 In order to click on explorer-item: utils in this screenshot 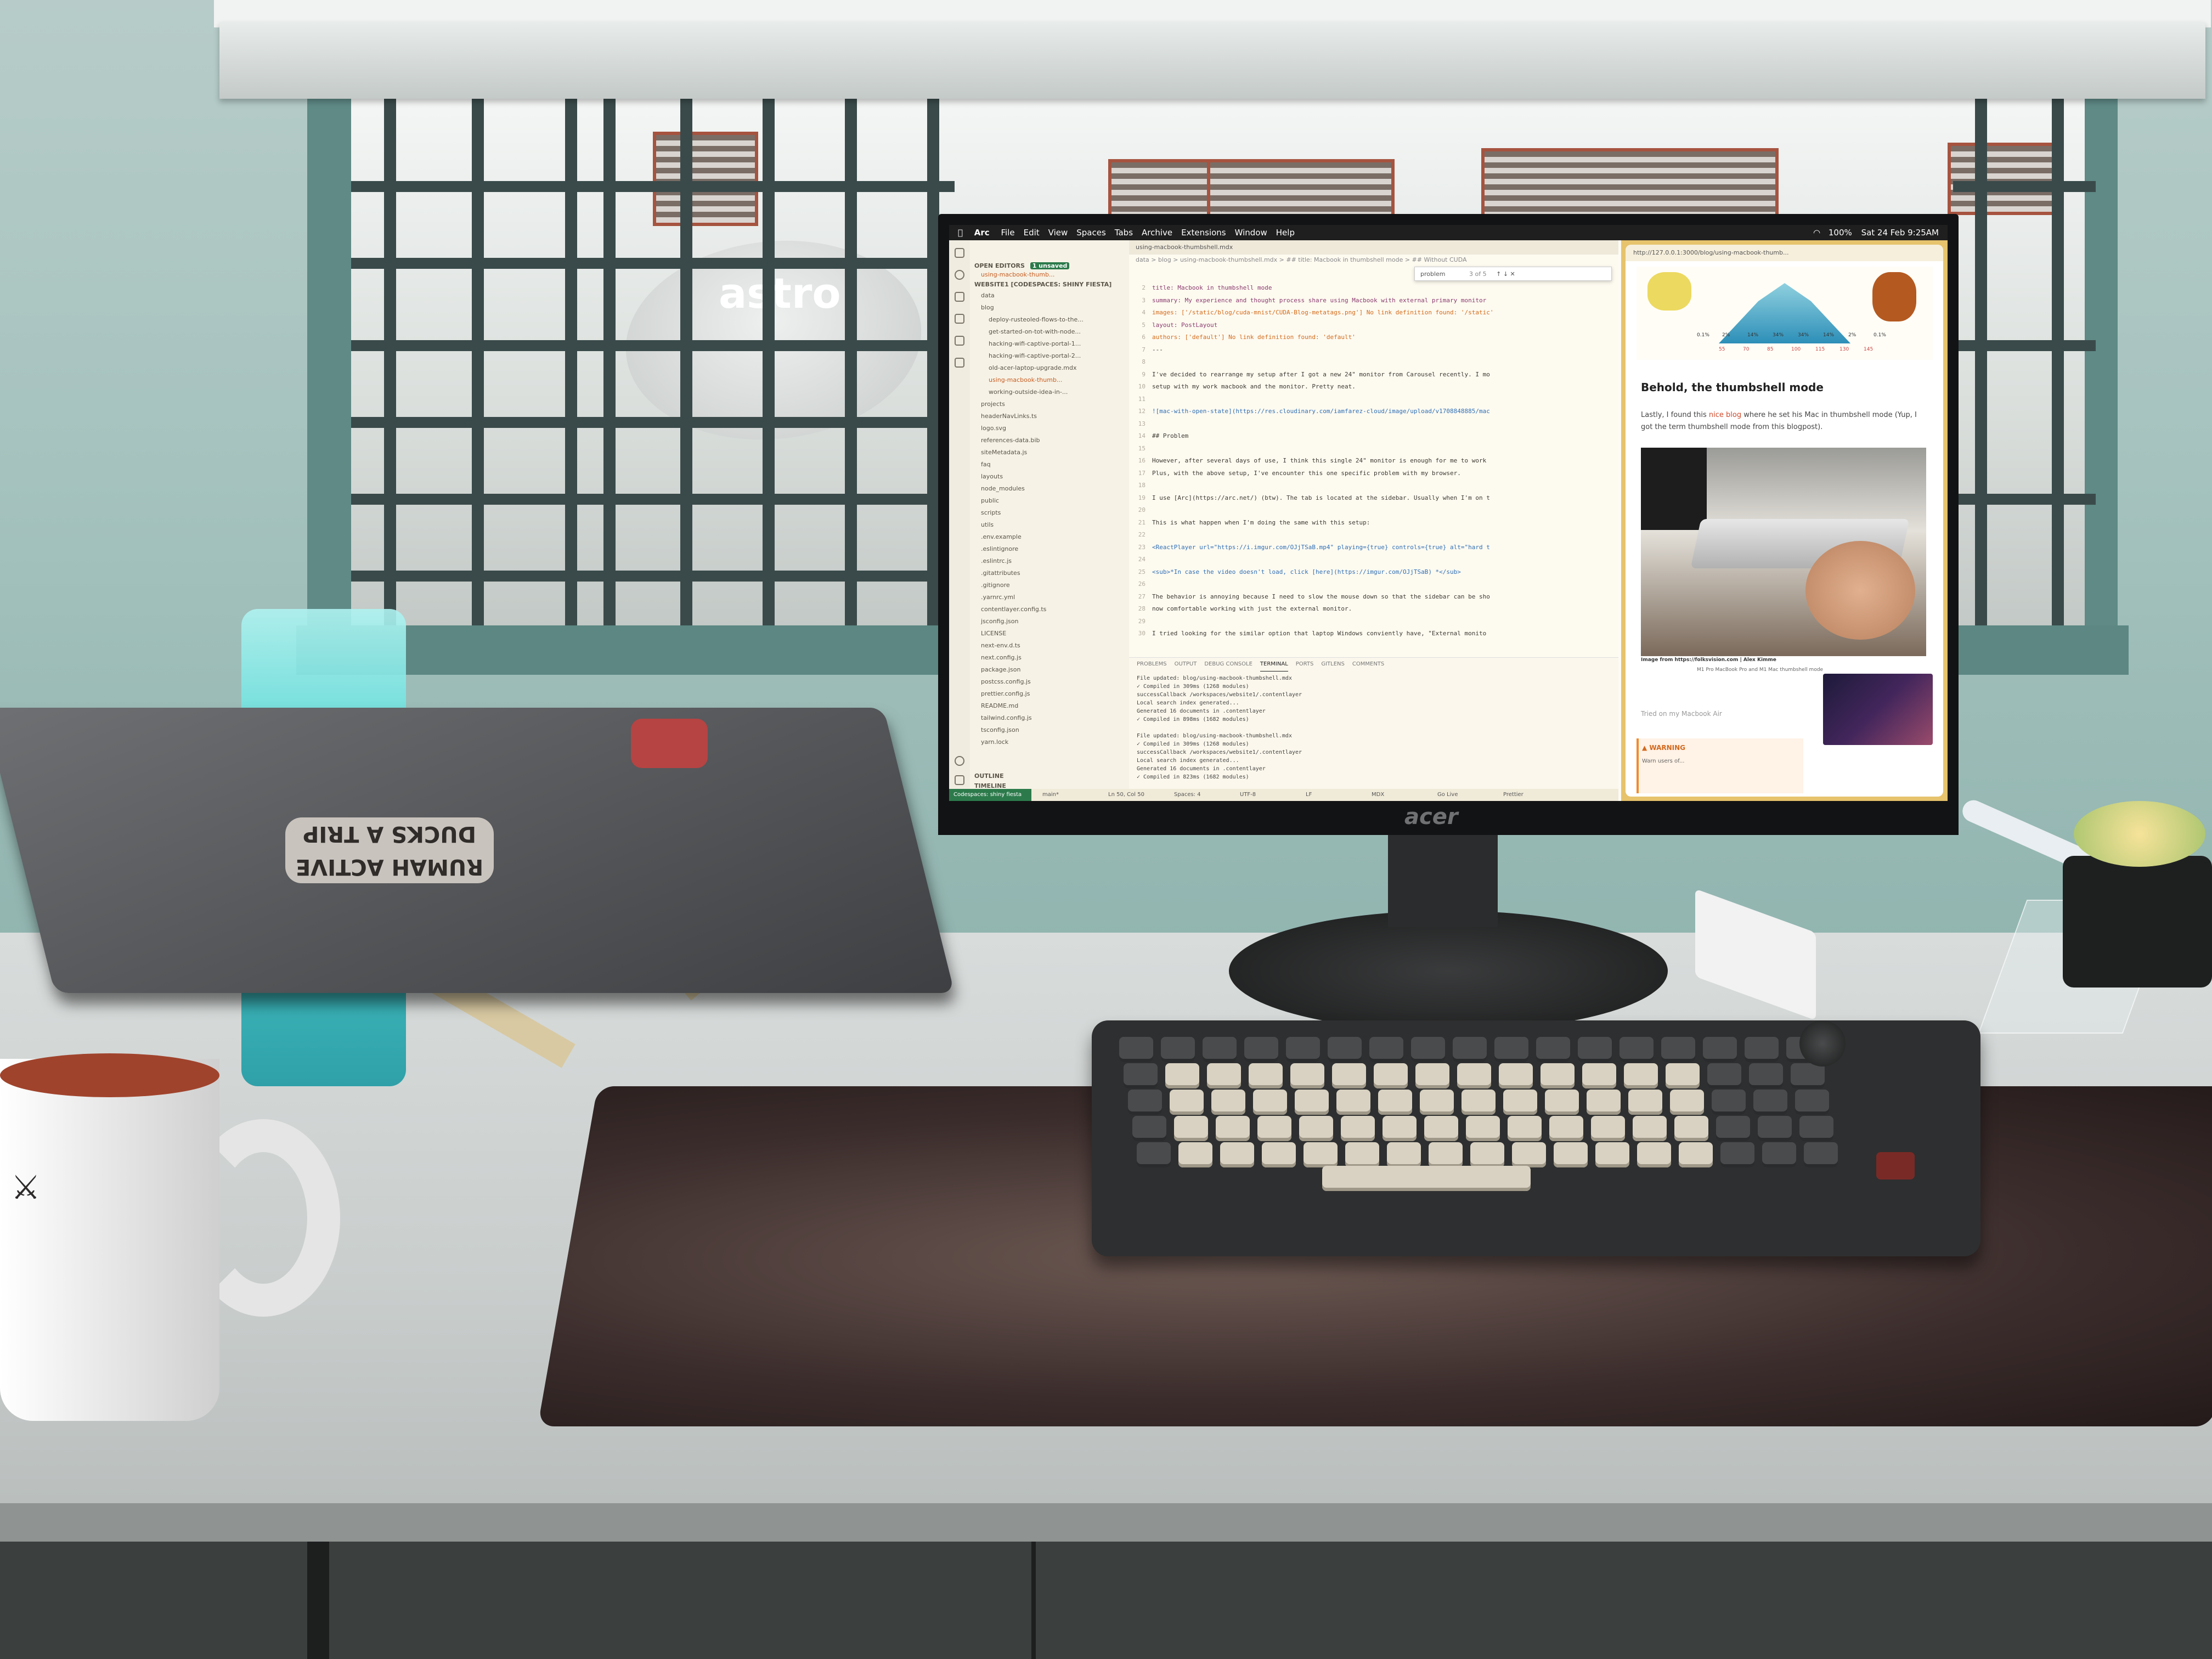, I will do `click(988, 525)`.